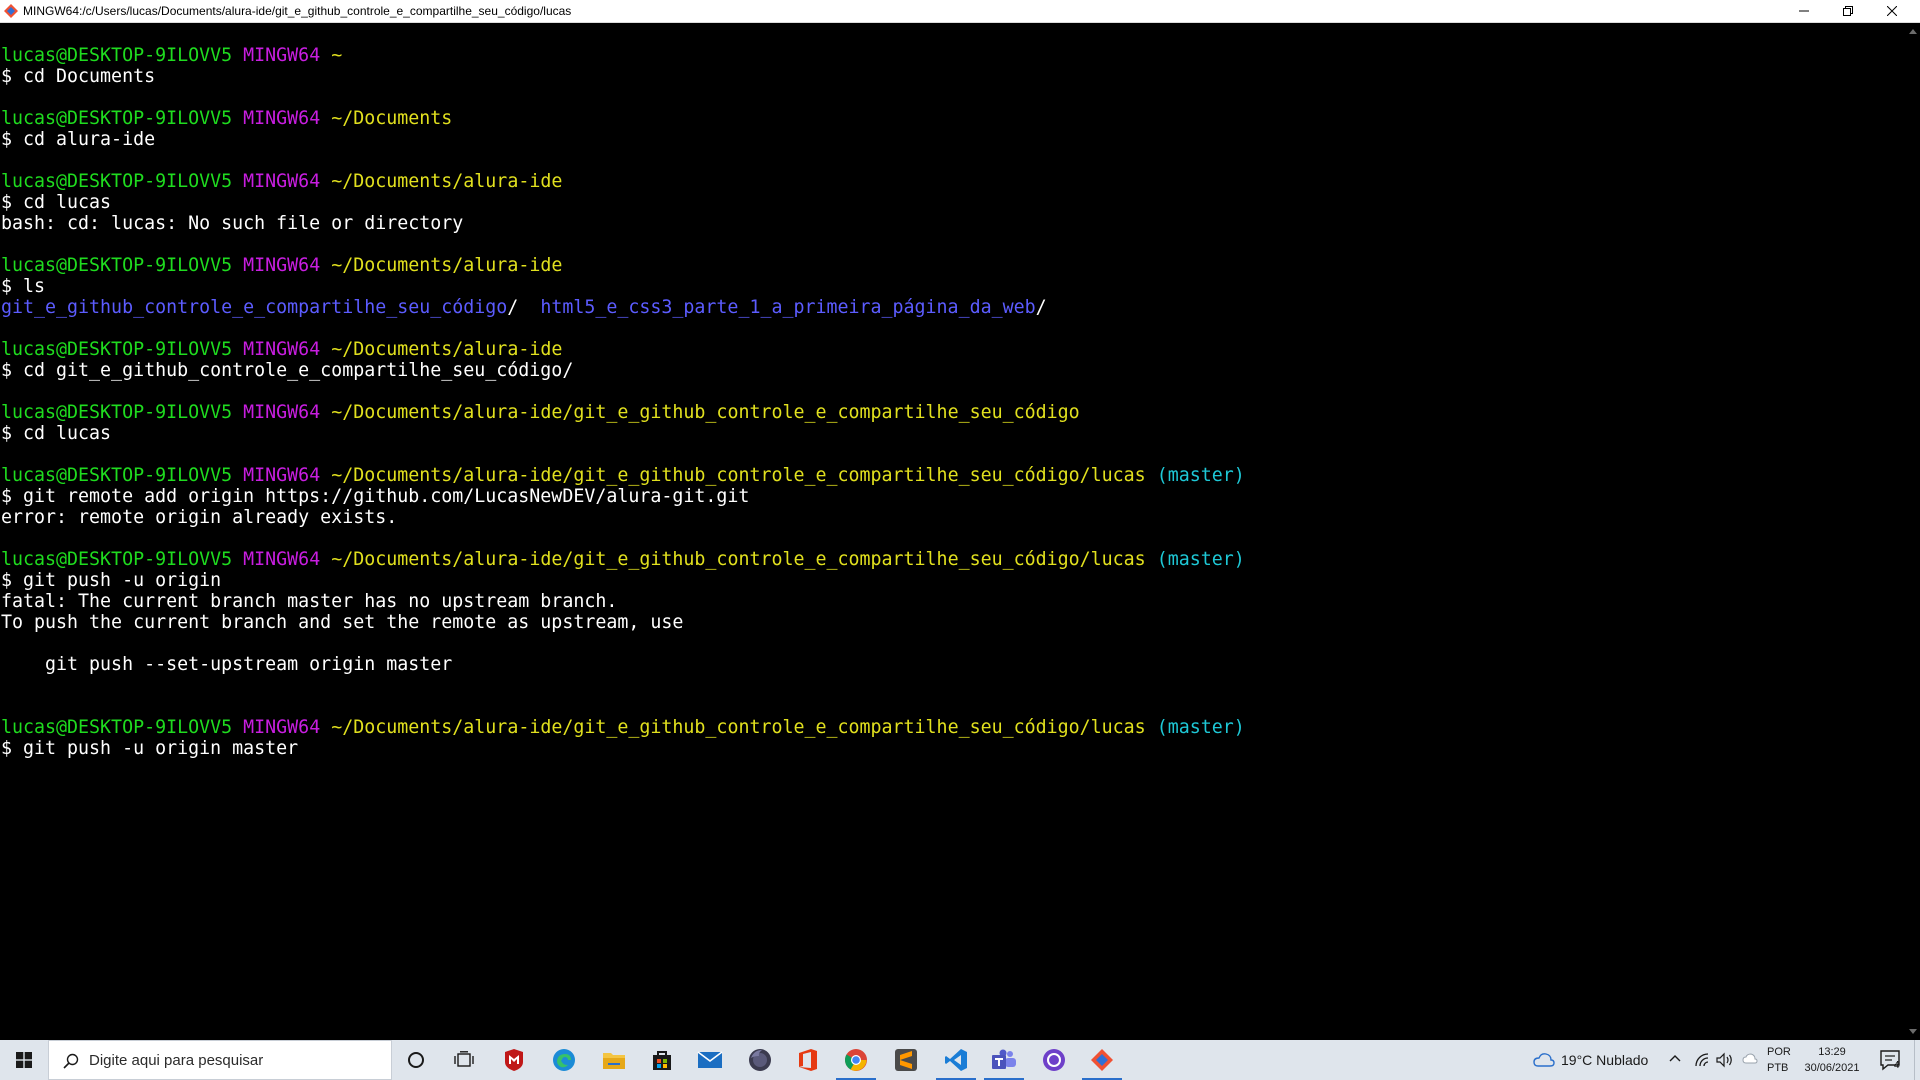  I want to click on edge-icon, so click(564, 1060).